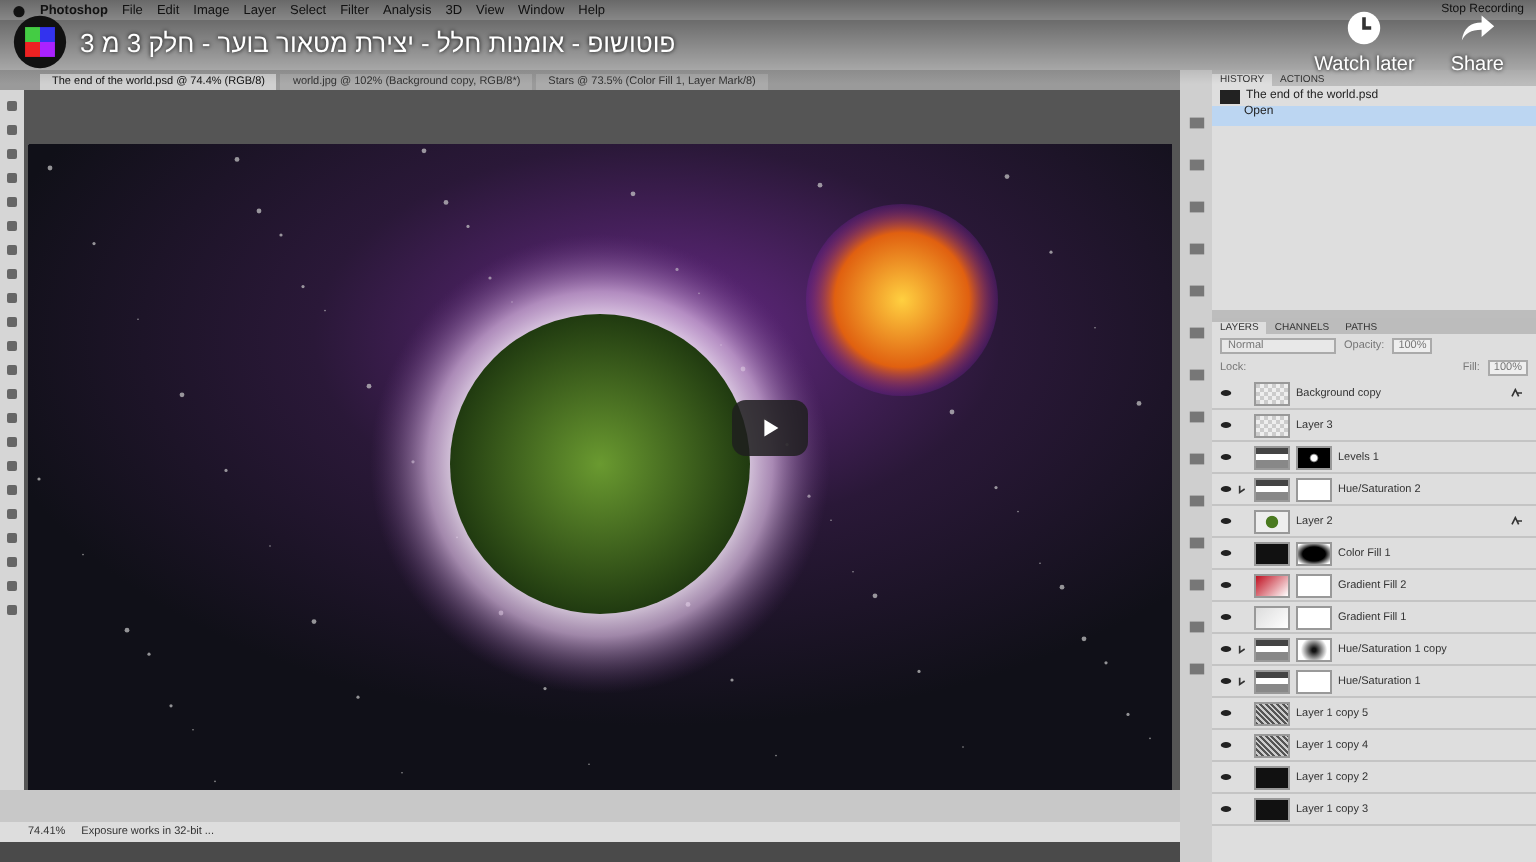 Image resolution: width=1536 pixels, height=862 pixels. Describe the element at coordinates (19, 10) in the screenshot. I see `apple-icon` at that location.